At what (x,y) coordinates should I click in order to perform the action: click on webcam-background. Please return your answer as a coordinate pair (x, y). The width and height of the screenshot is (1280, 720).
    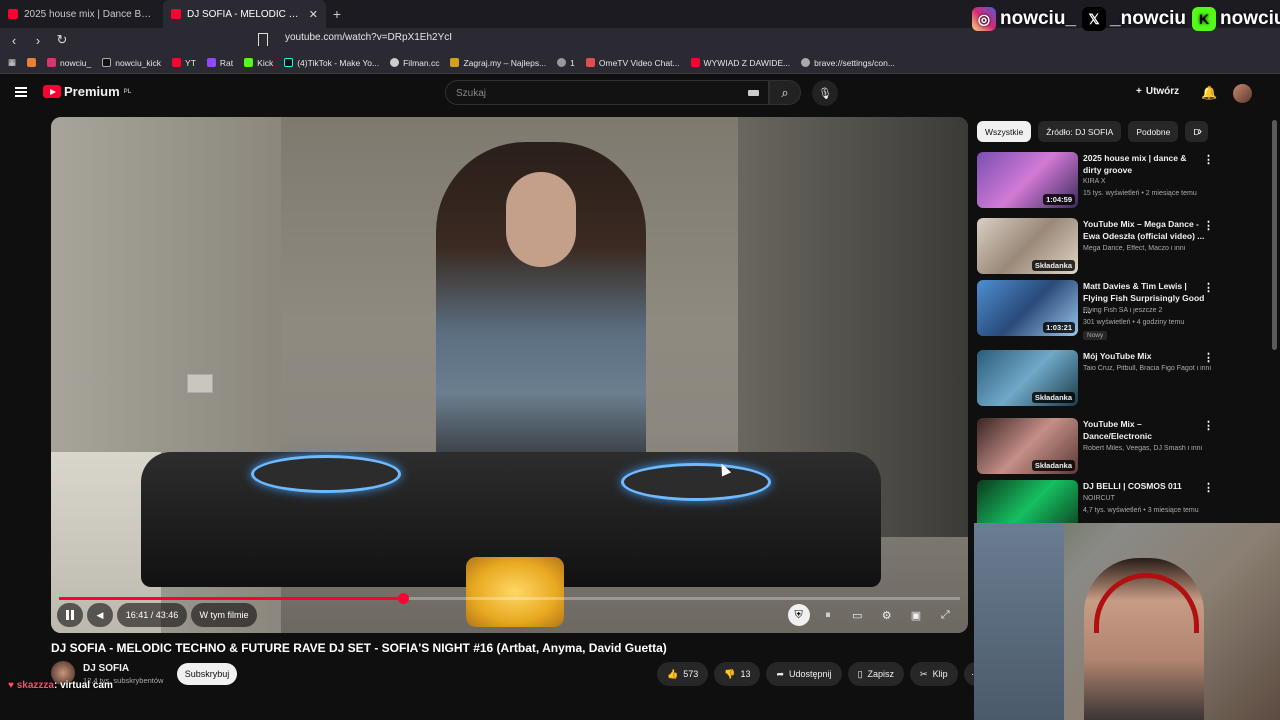
    Looking at the image, I should click on (1019, 621).